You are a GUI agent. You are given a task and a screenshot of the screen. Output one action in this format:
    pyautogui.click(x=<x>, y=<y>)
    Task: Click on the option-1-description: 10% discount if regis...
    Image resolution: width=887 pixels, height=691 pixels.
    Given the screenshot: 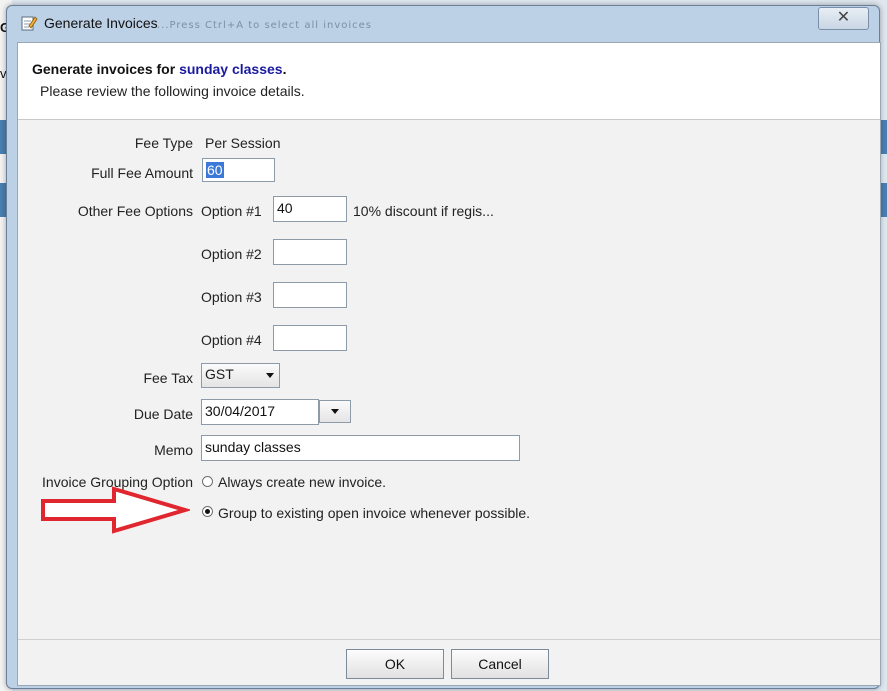 What is the action you would take?
    pyautogui.click(x=423, y=211)
    